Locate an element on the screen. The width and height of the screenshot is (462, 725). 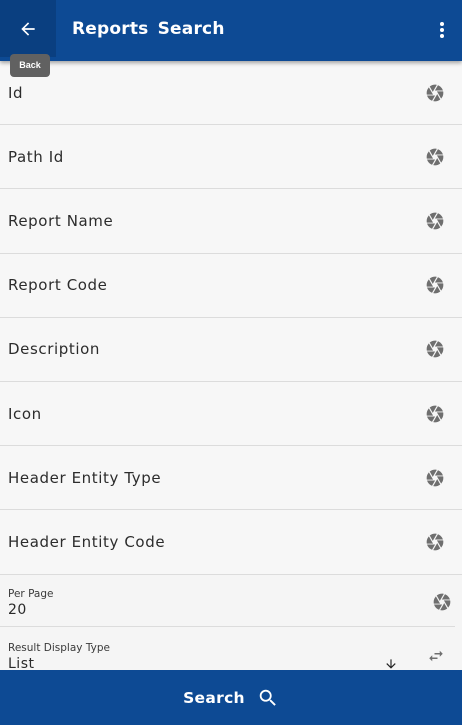
app-bar: Reports Search is located at coordinates (231, 30).